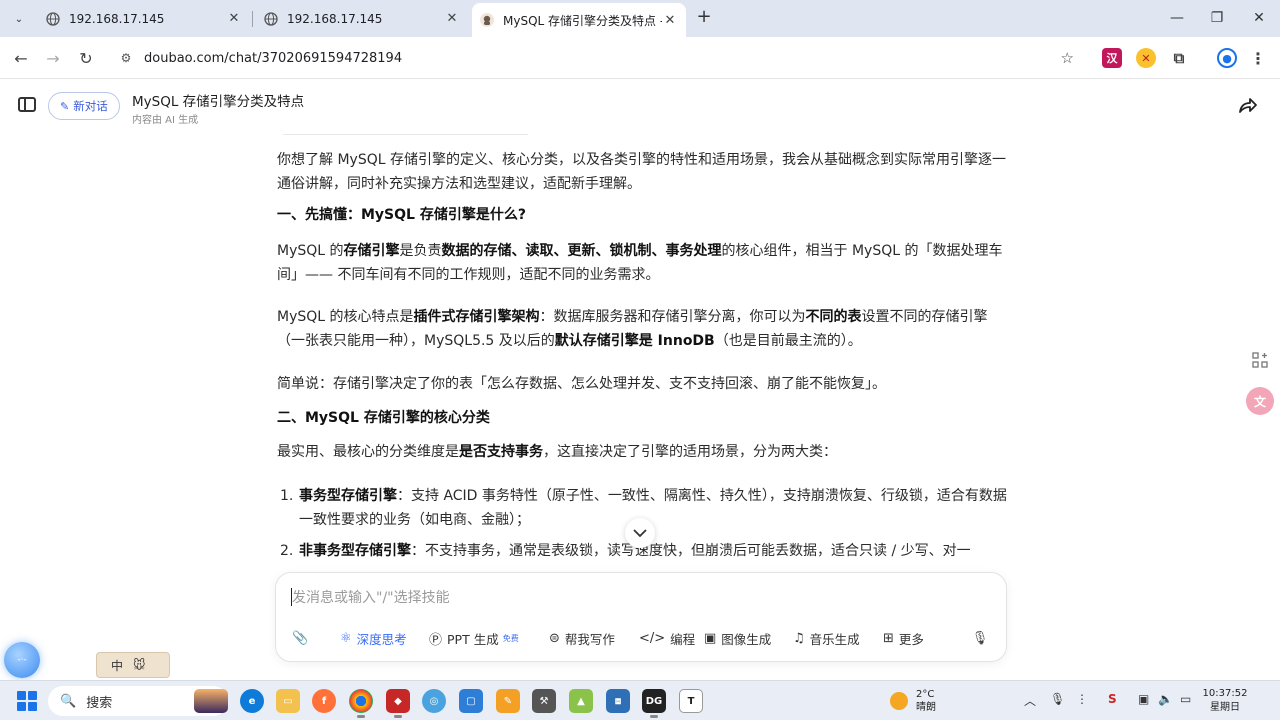  Describe the element at coordinates (544, 701) in the screenshot. I see `app-tool-icon: ⚒` at that location.